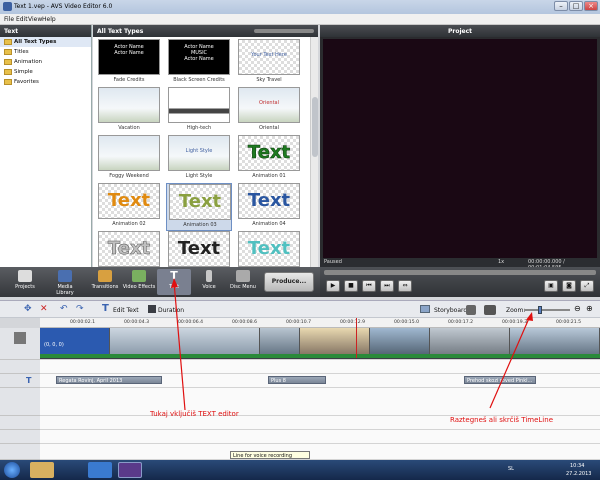  What do you see at coordinates (300, 470) in the screenshot?
I see `taskbar: SL 10:34 27.2.2013` at bounding box center [300, 470].